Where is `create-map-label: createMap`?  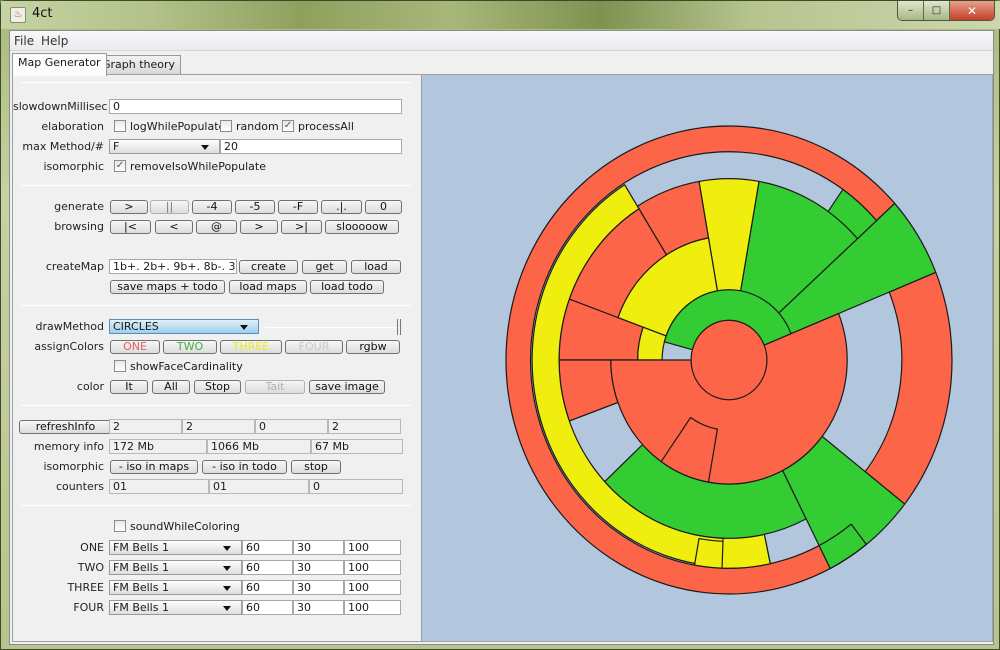
create-map-label: createMap is located at coordinates (74, 266).